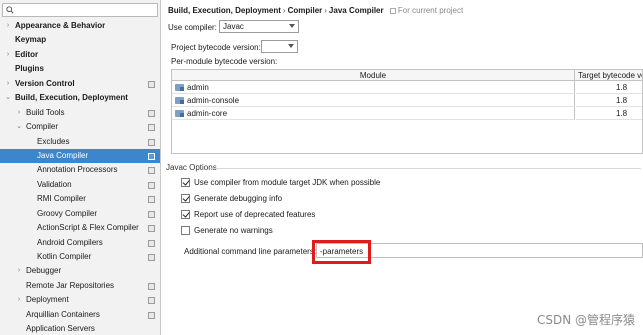 The image size is (643, 335). Describe the element at coordinates (71, 98) in the screenshot. I see `sidebar-item-label: Build, Execution, Deployment` at that location.